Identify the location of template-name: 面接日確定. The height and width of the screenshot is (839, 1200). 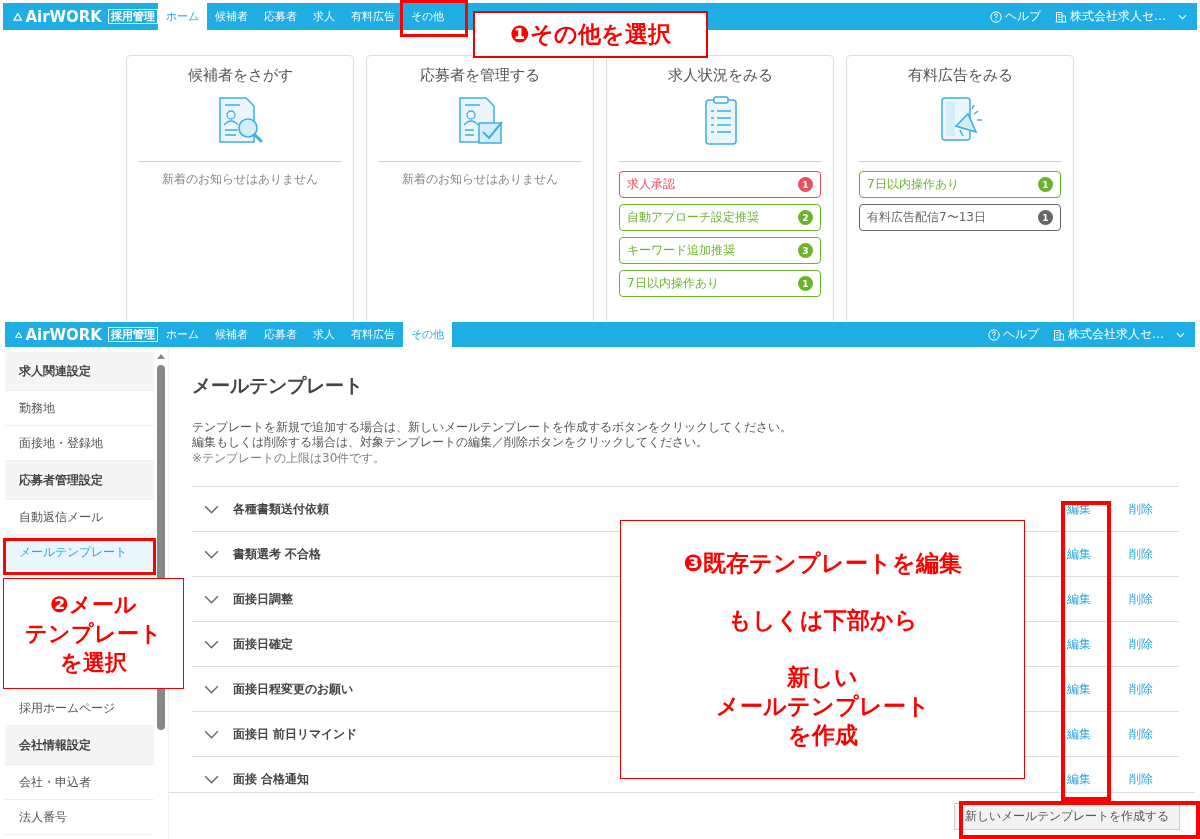
(263, 644).